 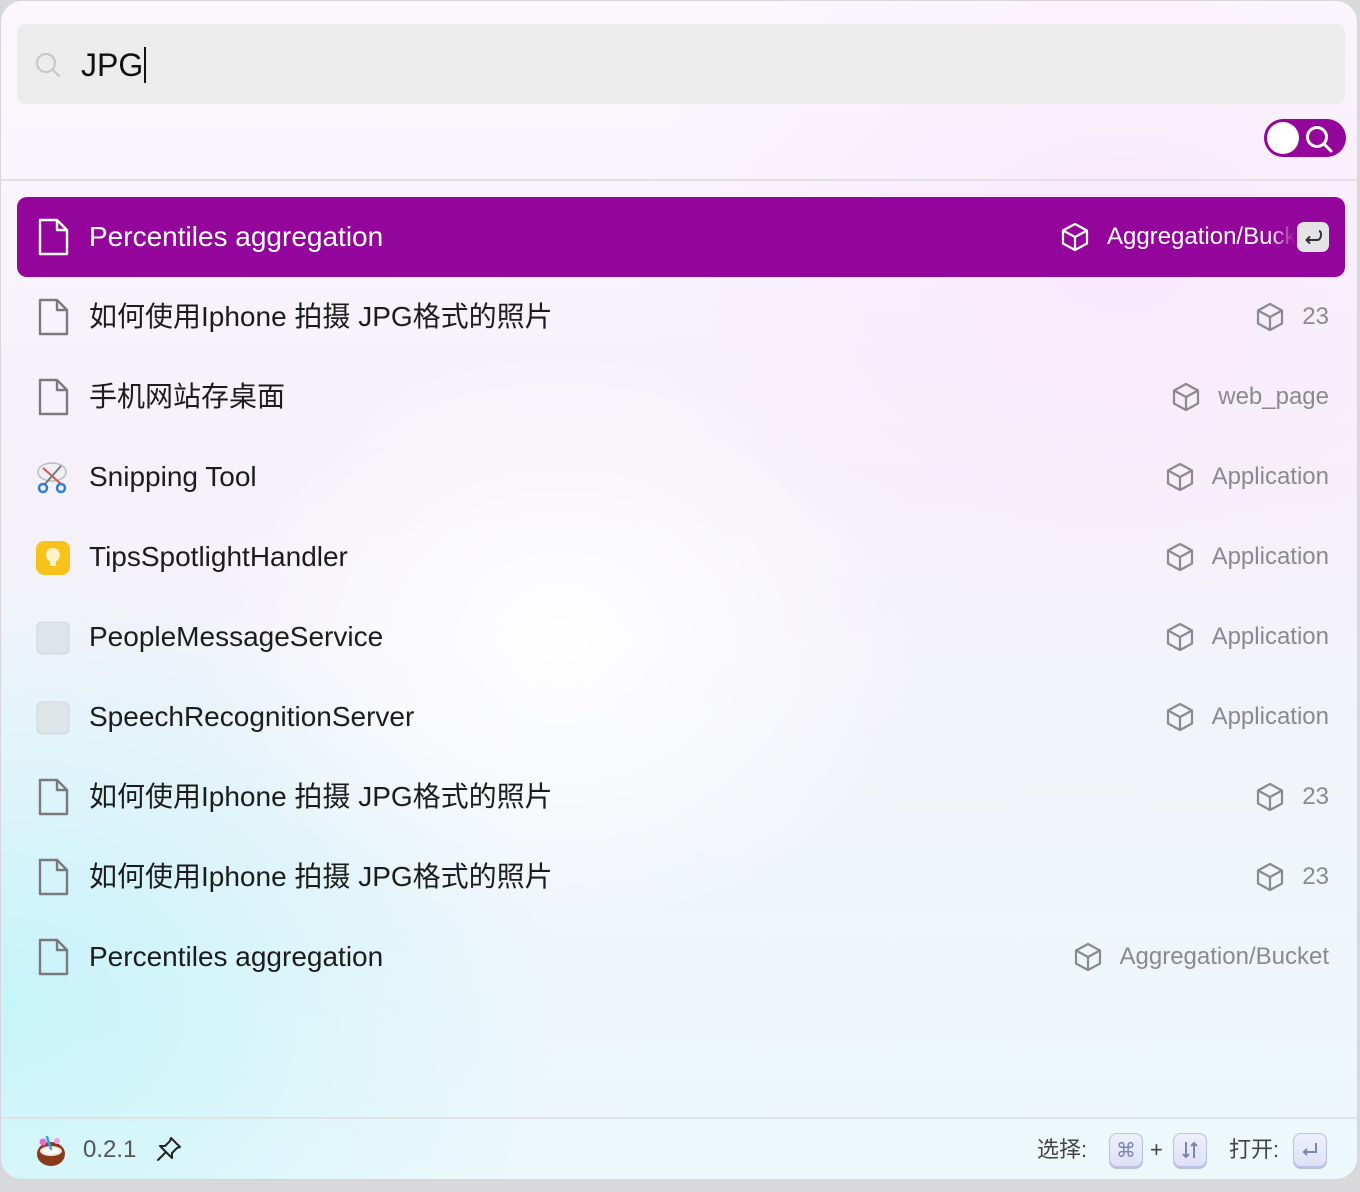 I want to click on up-down-key-icon, so click(x=1190, y=1150).